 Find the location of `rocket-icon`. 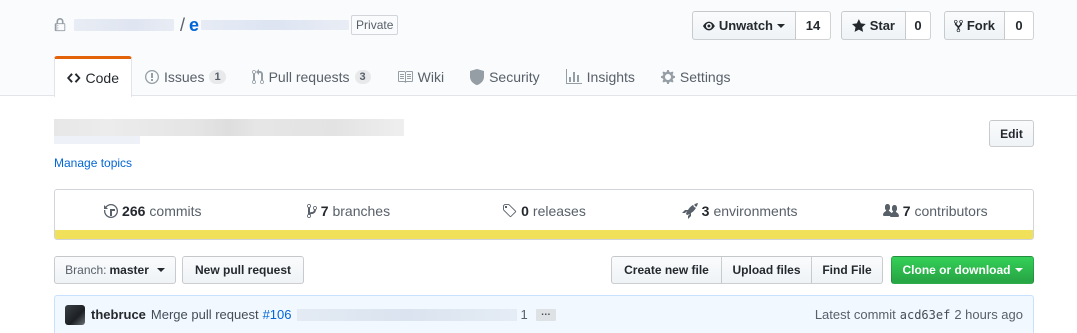

rocket-icon is located at coordinates (689, 211).